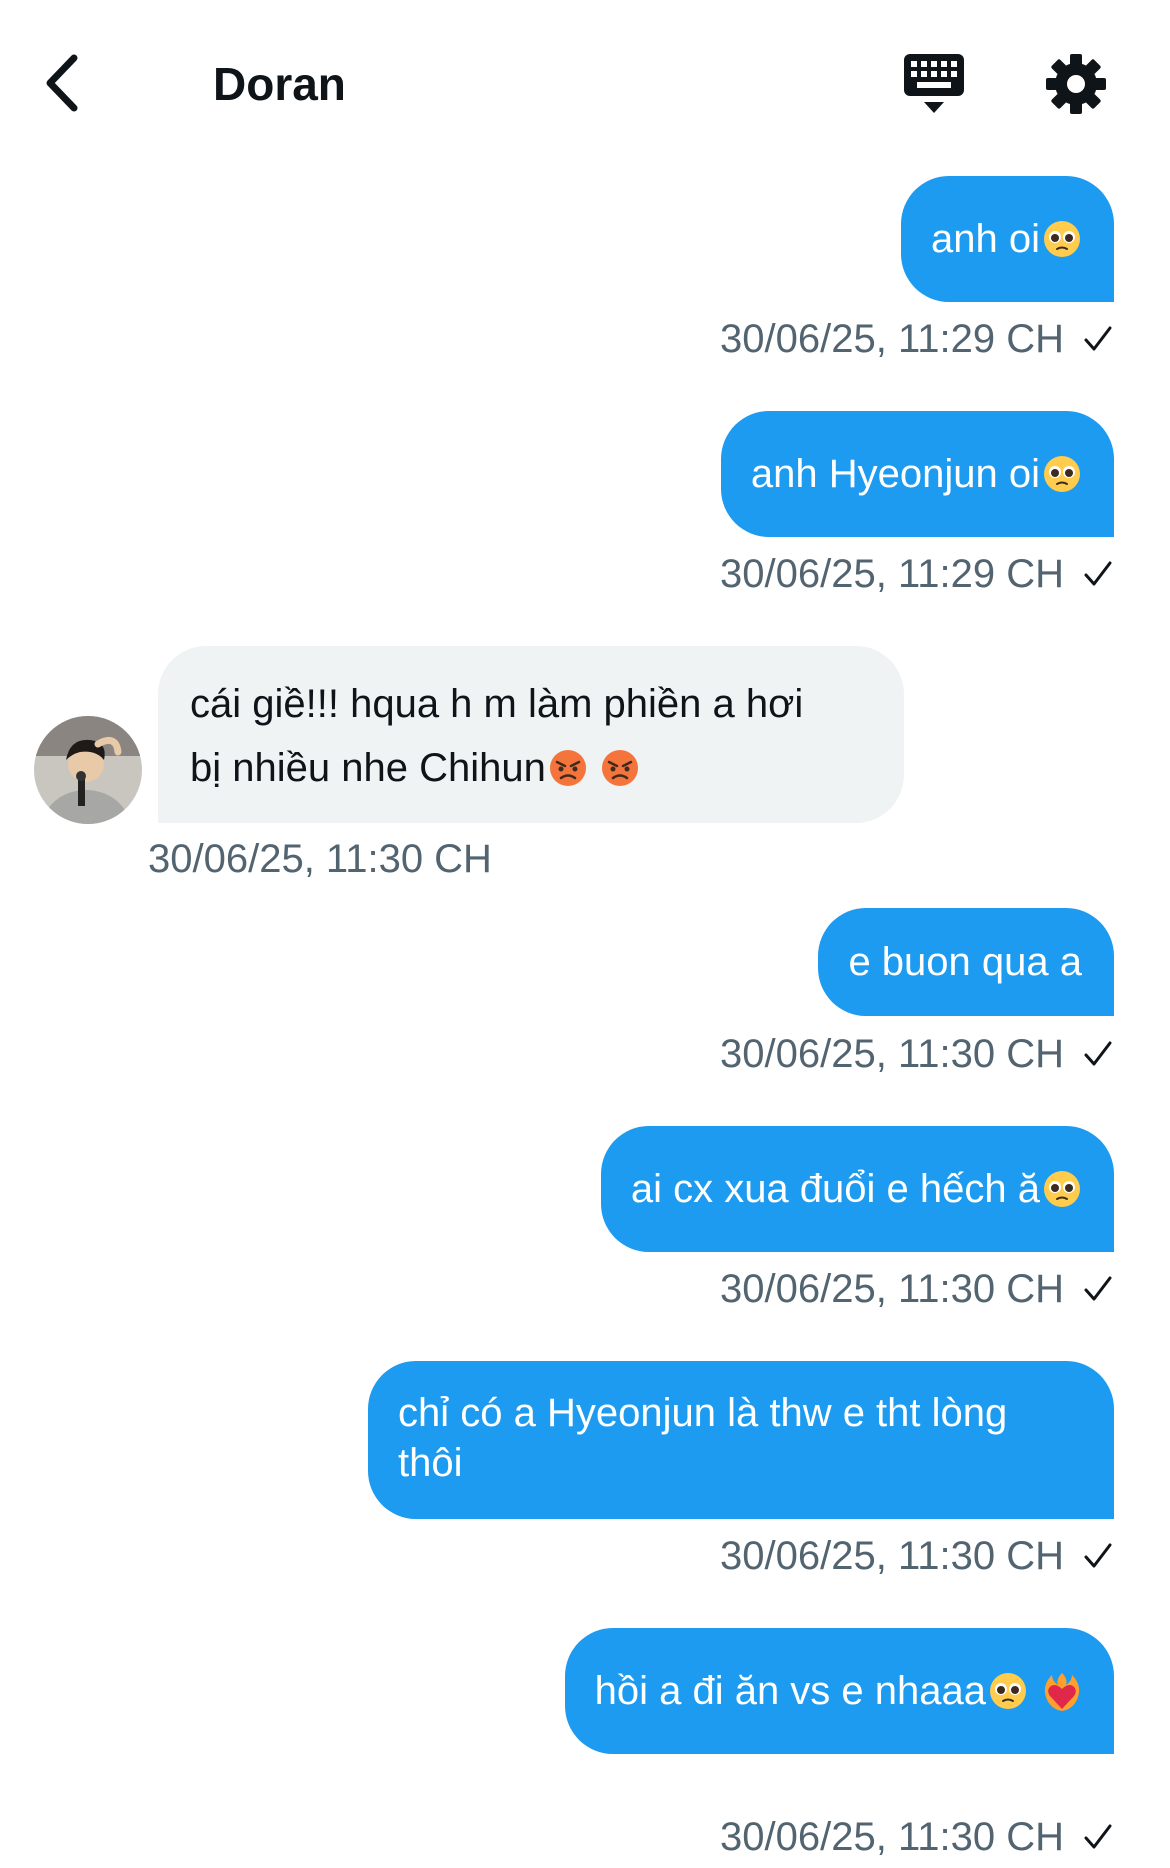 This screenshot has width=1170, height=1868. I want to click on chevron-left-icon, so click(62, 83).